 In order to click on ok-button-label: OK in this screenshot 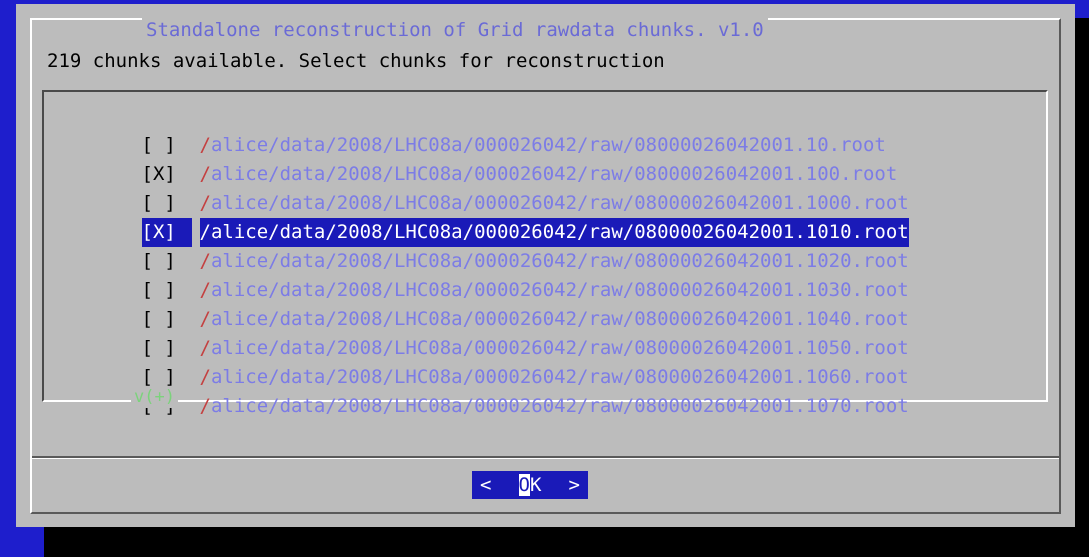, I will do `click(530, 485)`.